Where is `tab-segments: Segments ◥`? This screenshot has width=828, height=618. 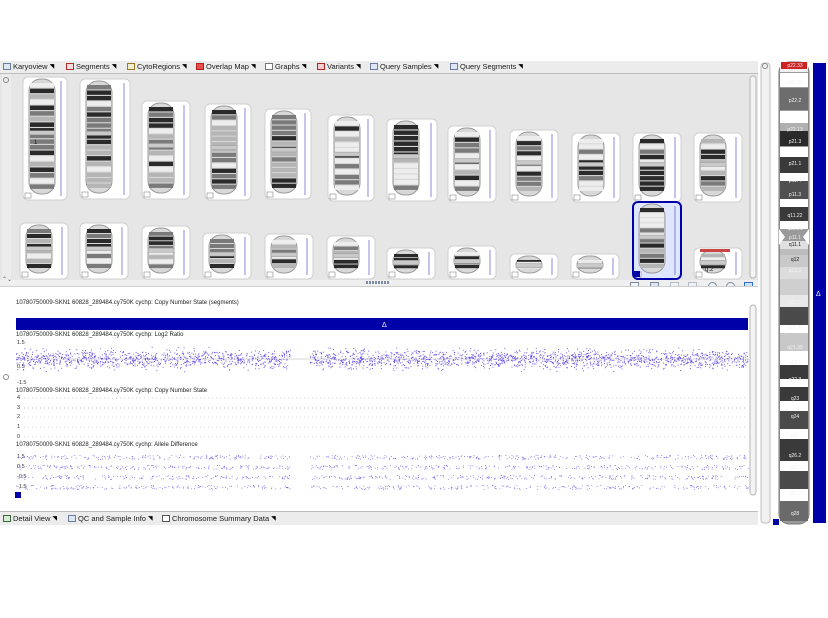 tab-segments: Segments ◥ is located at coordinates (91, 67).